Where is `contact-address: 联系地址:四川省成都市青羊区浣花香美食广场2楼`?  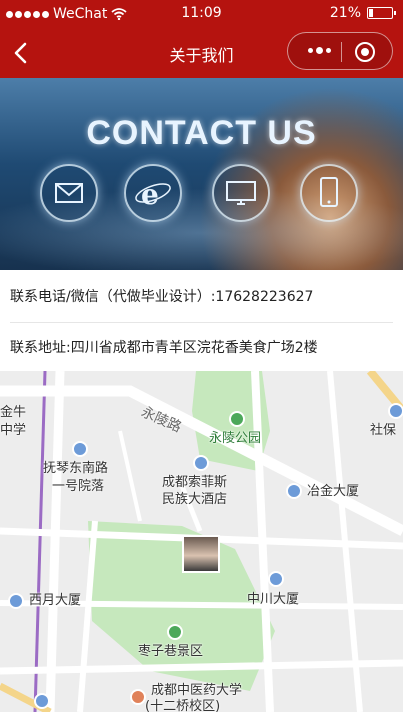
contact-address: 联系地址:四川省成都市青羊区浣花香美食广场2楼 is located at coordinates (164, 348).